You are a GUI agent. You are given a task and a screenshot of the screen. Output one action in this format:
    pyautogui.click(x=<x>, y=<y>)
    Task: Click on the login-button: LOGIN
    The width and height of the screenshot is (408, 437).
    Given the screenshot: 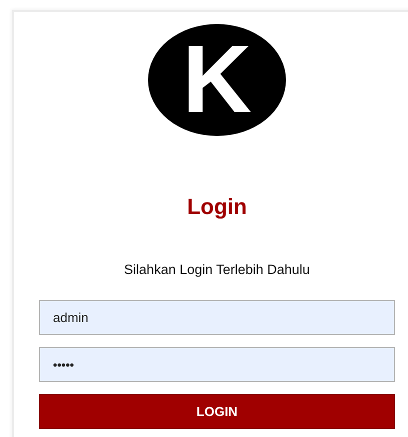 What is the action you would take?
    pyautogui.click(x=217, y=411)
    